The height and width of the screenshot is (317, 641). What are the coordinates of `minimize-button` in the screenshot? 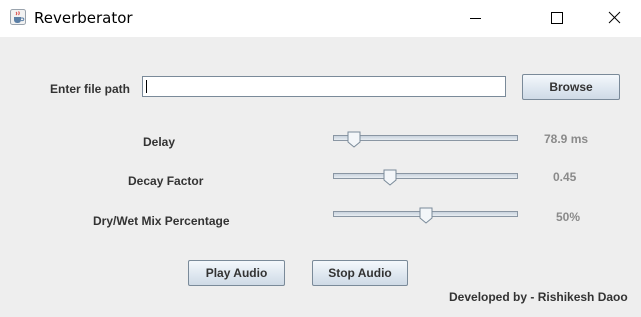 It's located at (475, 18).